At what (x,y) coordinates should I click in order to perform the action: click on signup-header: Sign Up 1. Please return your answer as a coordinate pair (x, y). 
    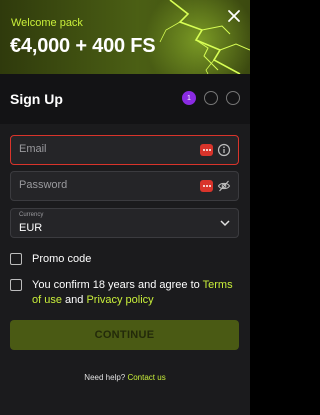
    Looking at the image, I should click on (125, 99).